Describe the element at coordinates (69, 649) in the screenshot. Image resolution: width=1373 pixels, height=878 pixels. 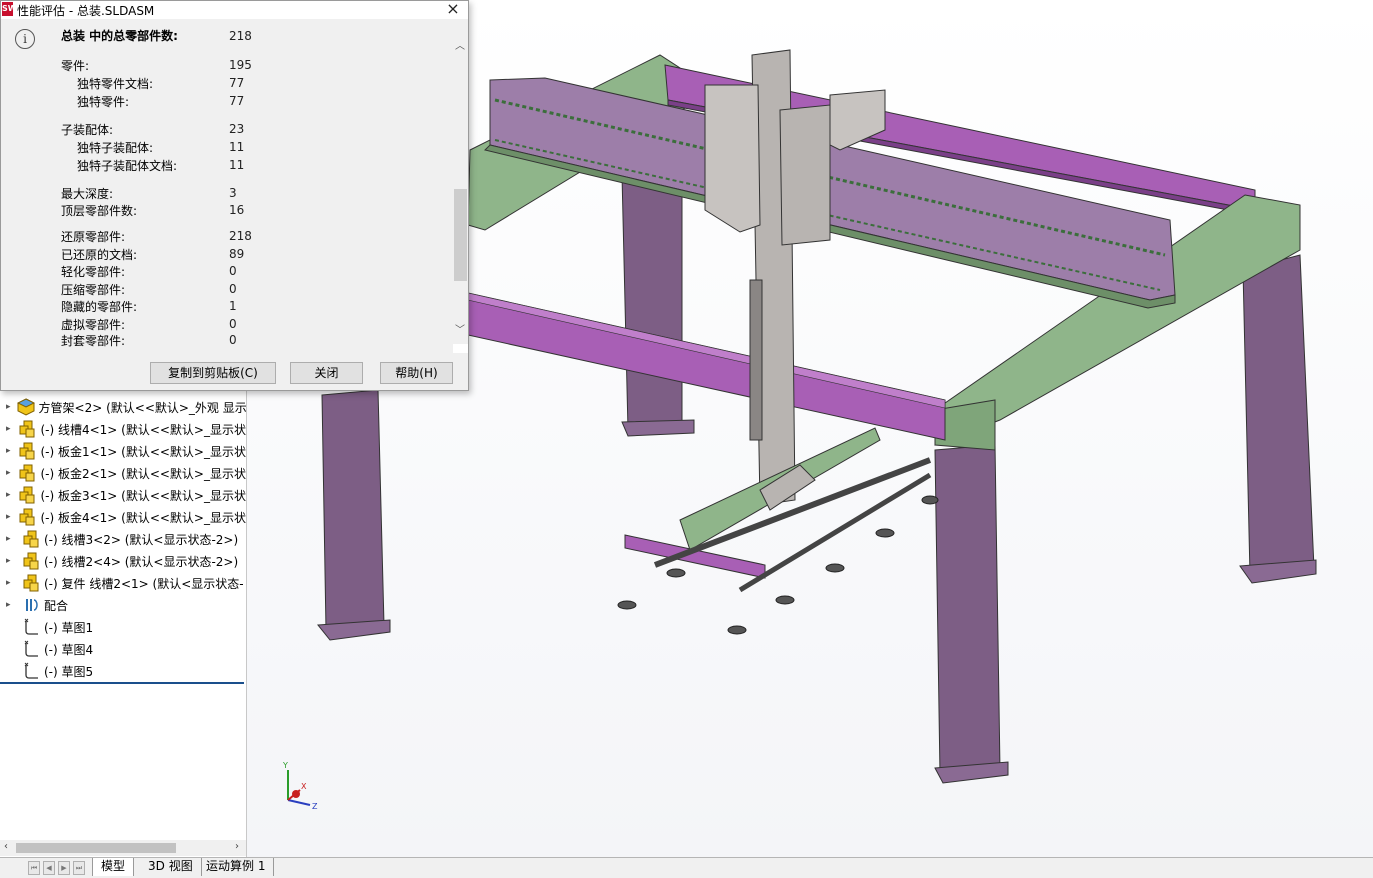
I see `tree-item-label: (-) 草图4` at that location.